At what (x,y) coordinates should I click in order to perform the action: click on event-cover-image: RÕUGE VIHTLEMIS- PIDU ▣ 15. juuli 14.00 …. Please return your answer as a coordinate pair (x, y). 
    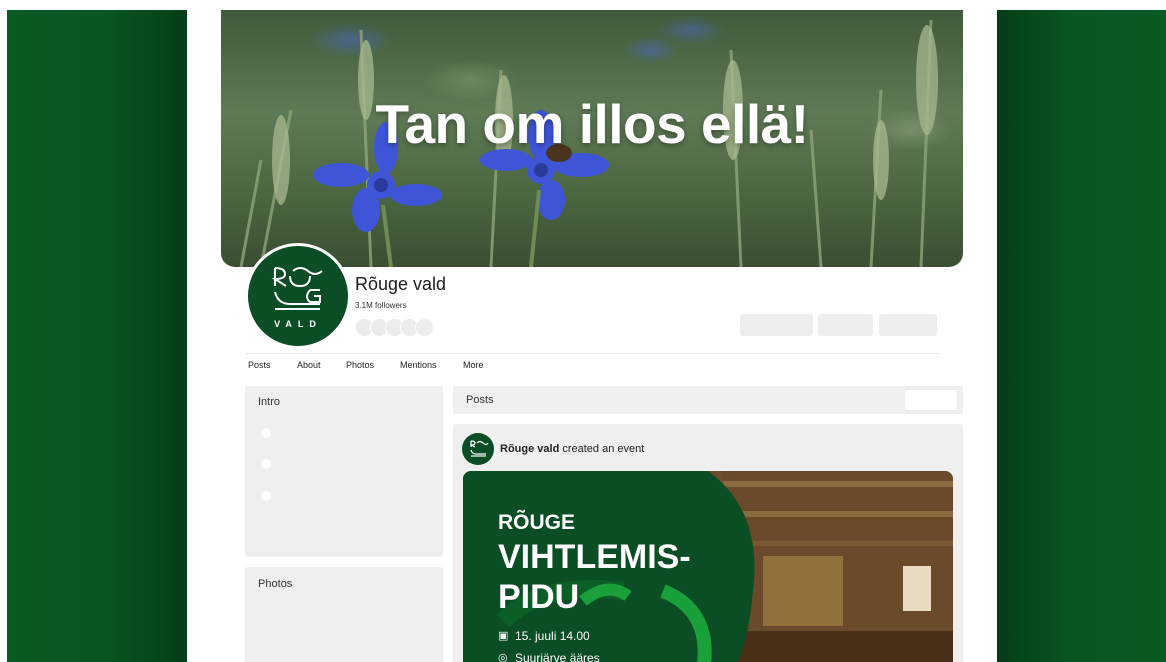
    Looking at the image, I should click on (708, 566).